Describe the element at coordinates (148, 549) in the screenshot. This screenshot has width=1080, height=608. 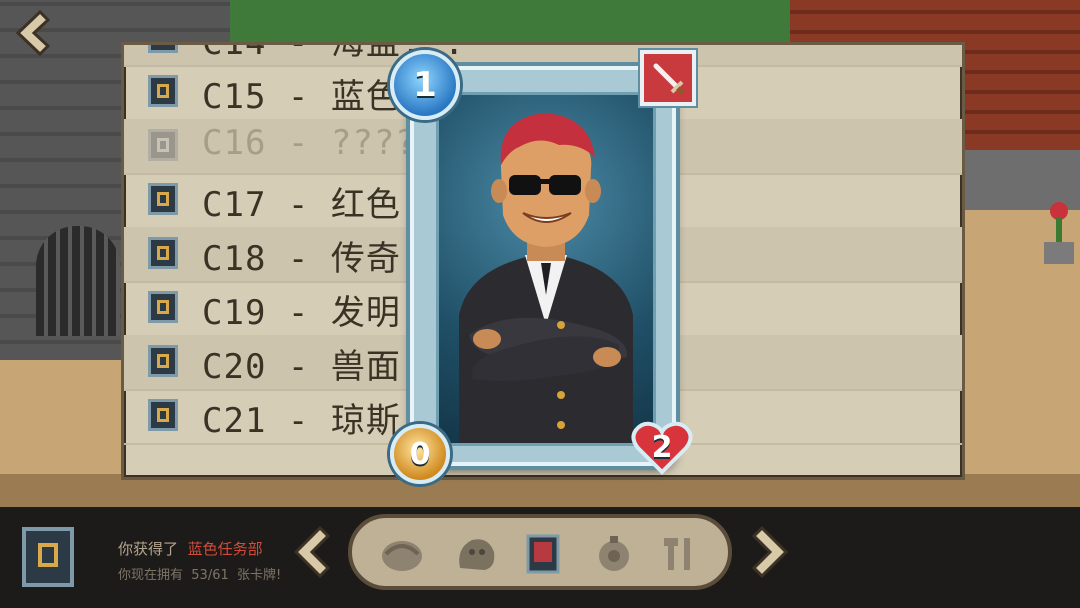
I see `reward-prefix: 你获得了` at that location.